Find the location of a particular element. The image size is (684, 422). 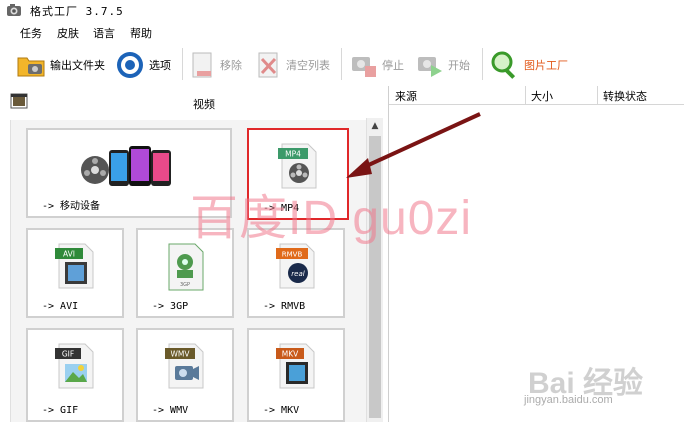

picture-factory-button: 图片工厂 is located at coordinates (529, 65).